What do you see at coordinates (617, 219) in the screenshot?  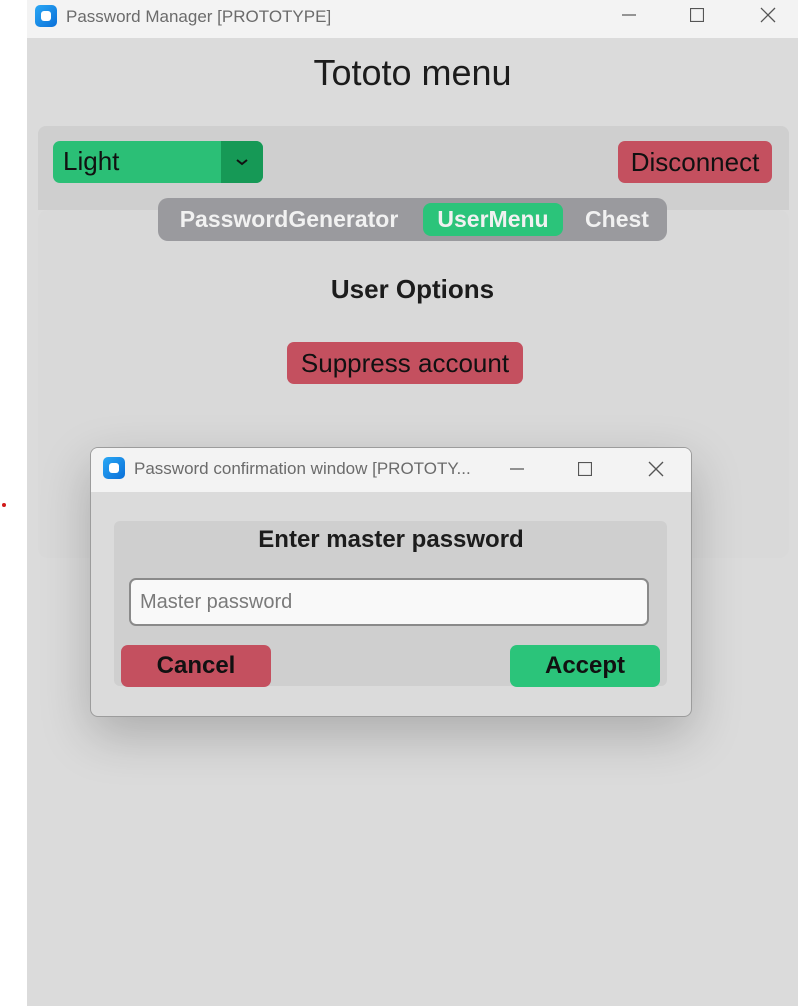 I see `tab-chest: Chest` at bounding box center [617, 219].